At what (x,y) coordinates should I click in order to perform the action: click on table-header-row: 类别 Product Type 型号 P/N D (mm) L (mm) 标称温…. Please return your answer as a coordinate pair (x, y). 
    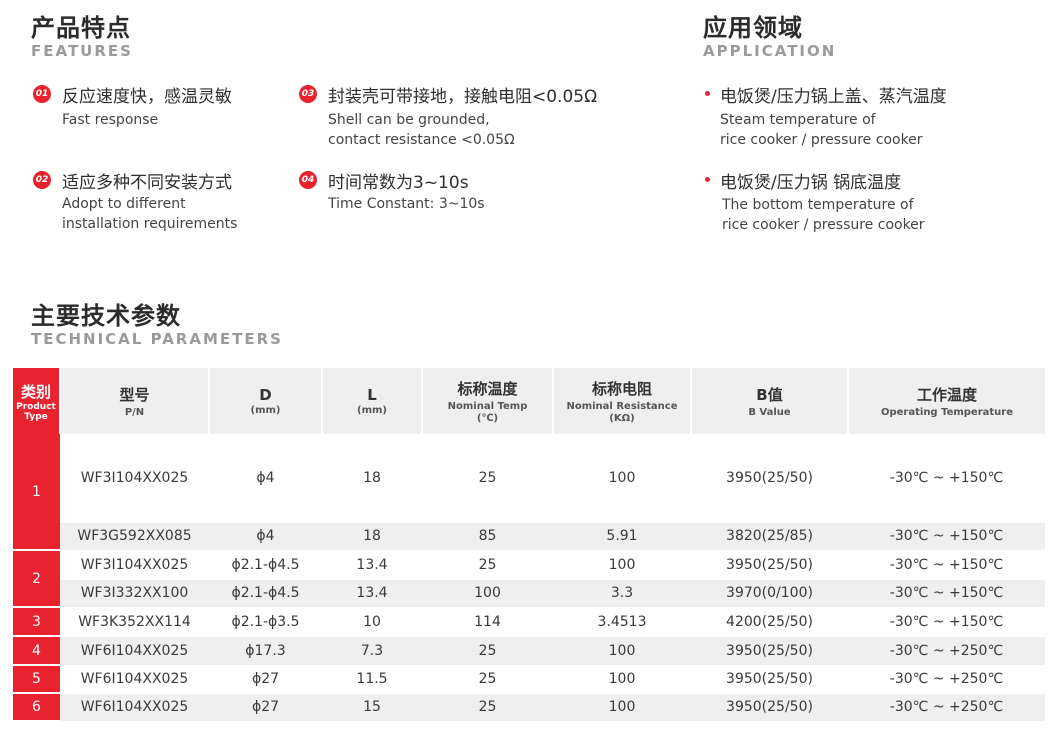
    Looking at the image, I should click on (529, 401).